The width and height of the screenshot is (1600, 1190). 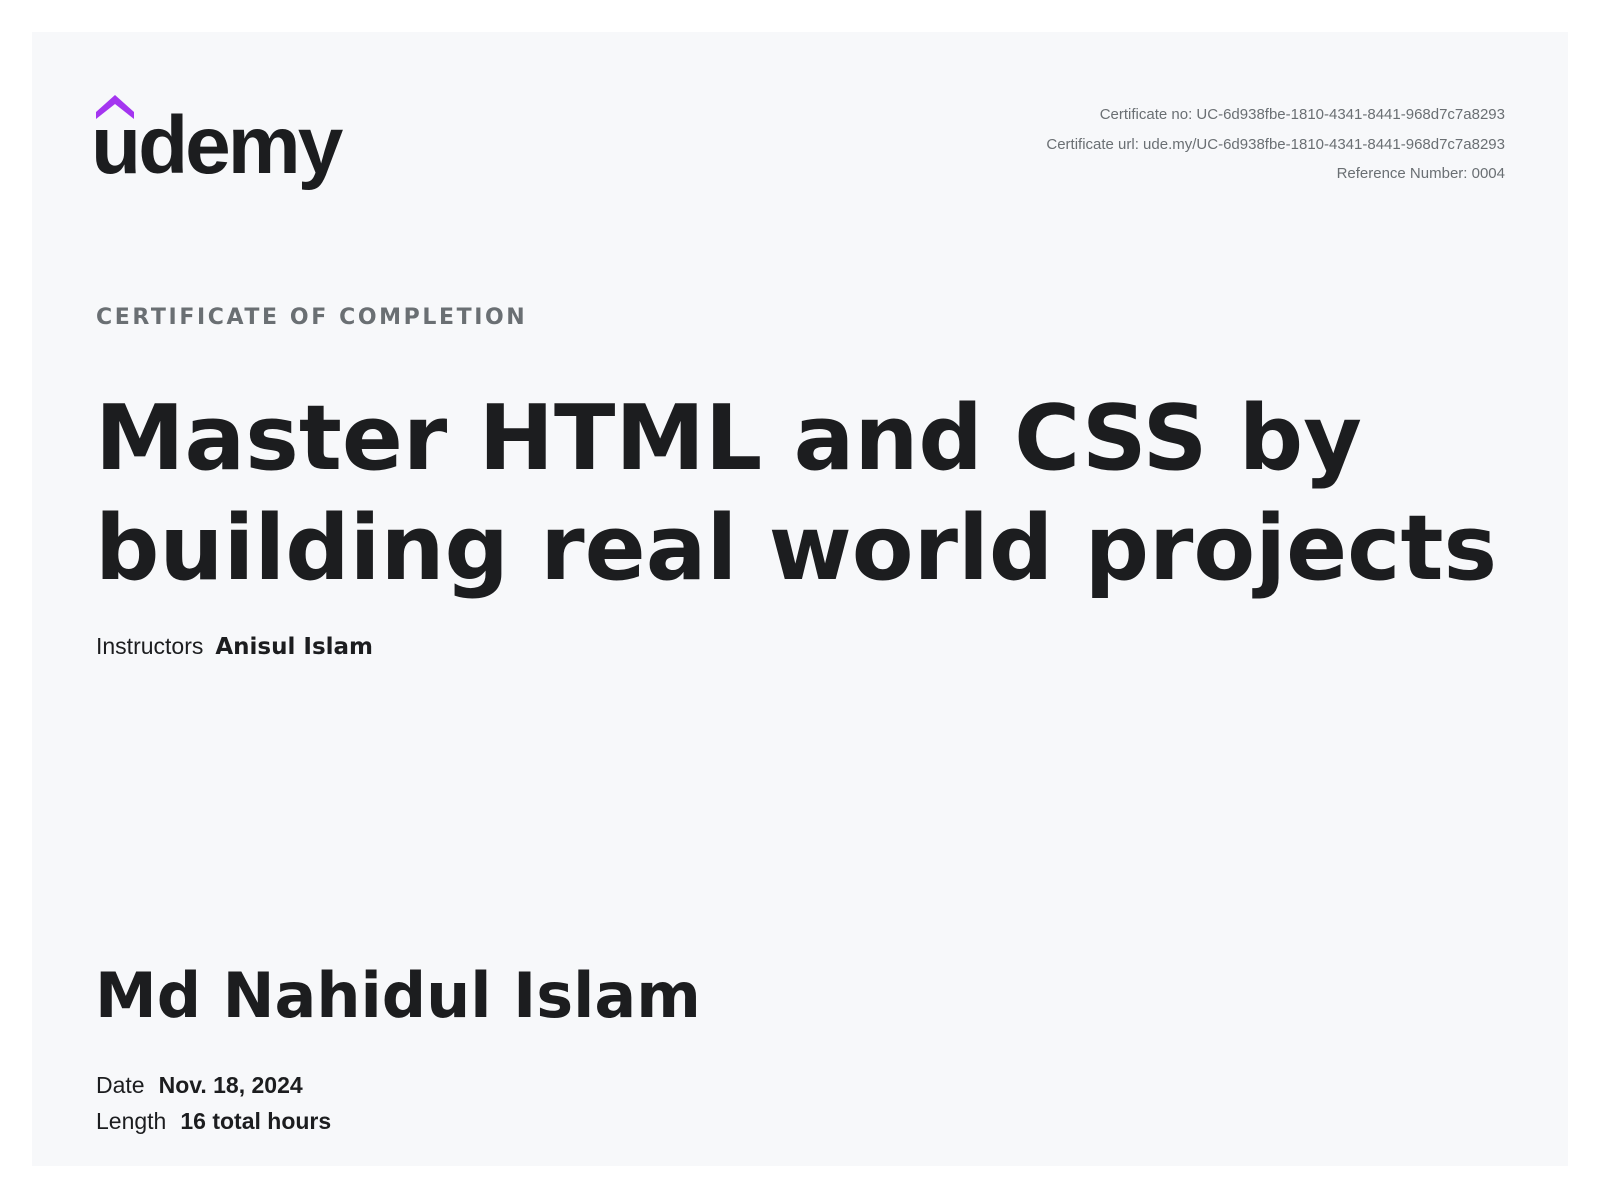 What do you see at coordinates (131, 1121) in the screenshot?
I see `length-label: Length` at bounding box center [131, 1121].